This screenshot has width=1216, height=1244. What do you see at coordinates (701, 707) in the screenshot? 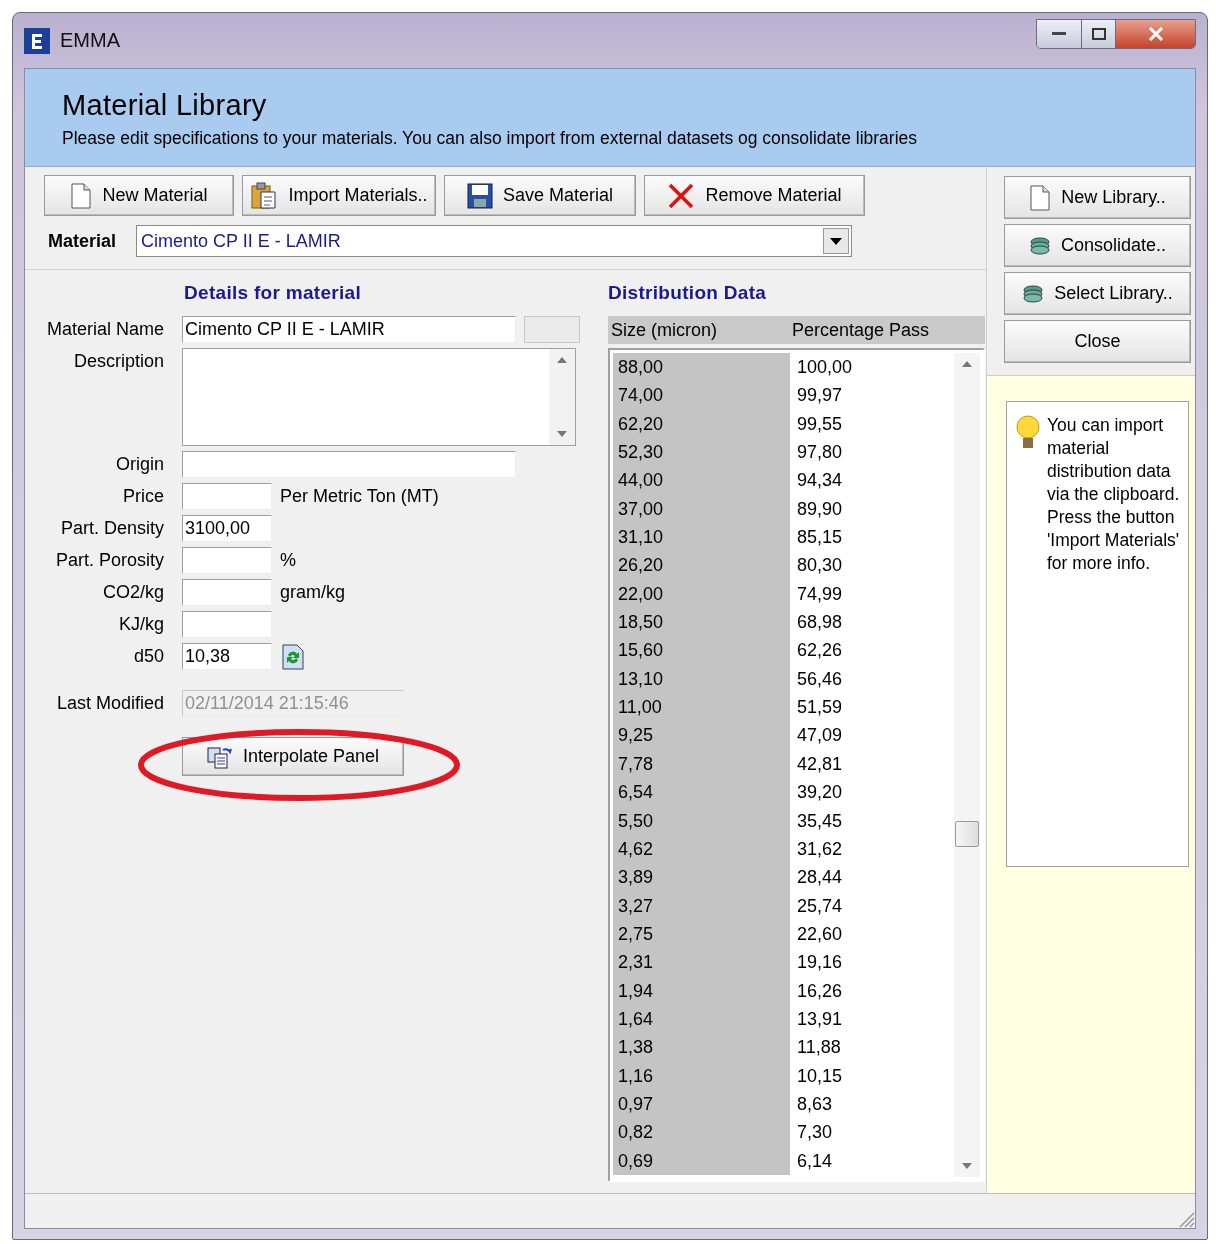
I see `table-cell: 11,00` at bounding box center [701, 707].